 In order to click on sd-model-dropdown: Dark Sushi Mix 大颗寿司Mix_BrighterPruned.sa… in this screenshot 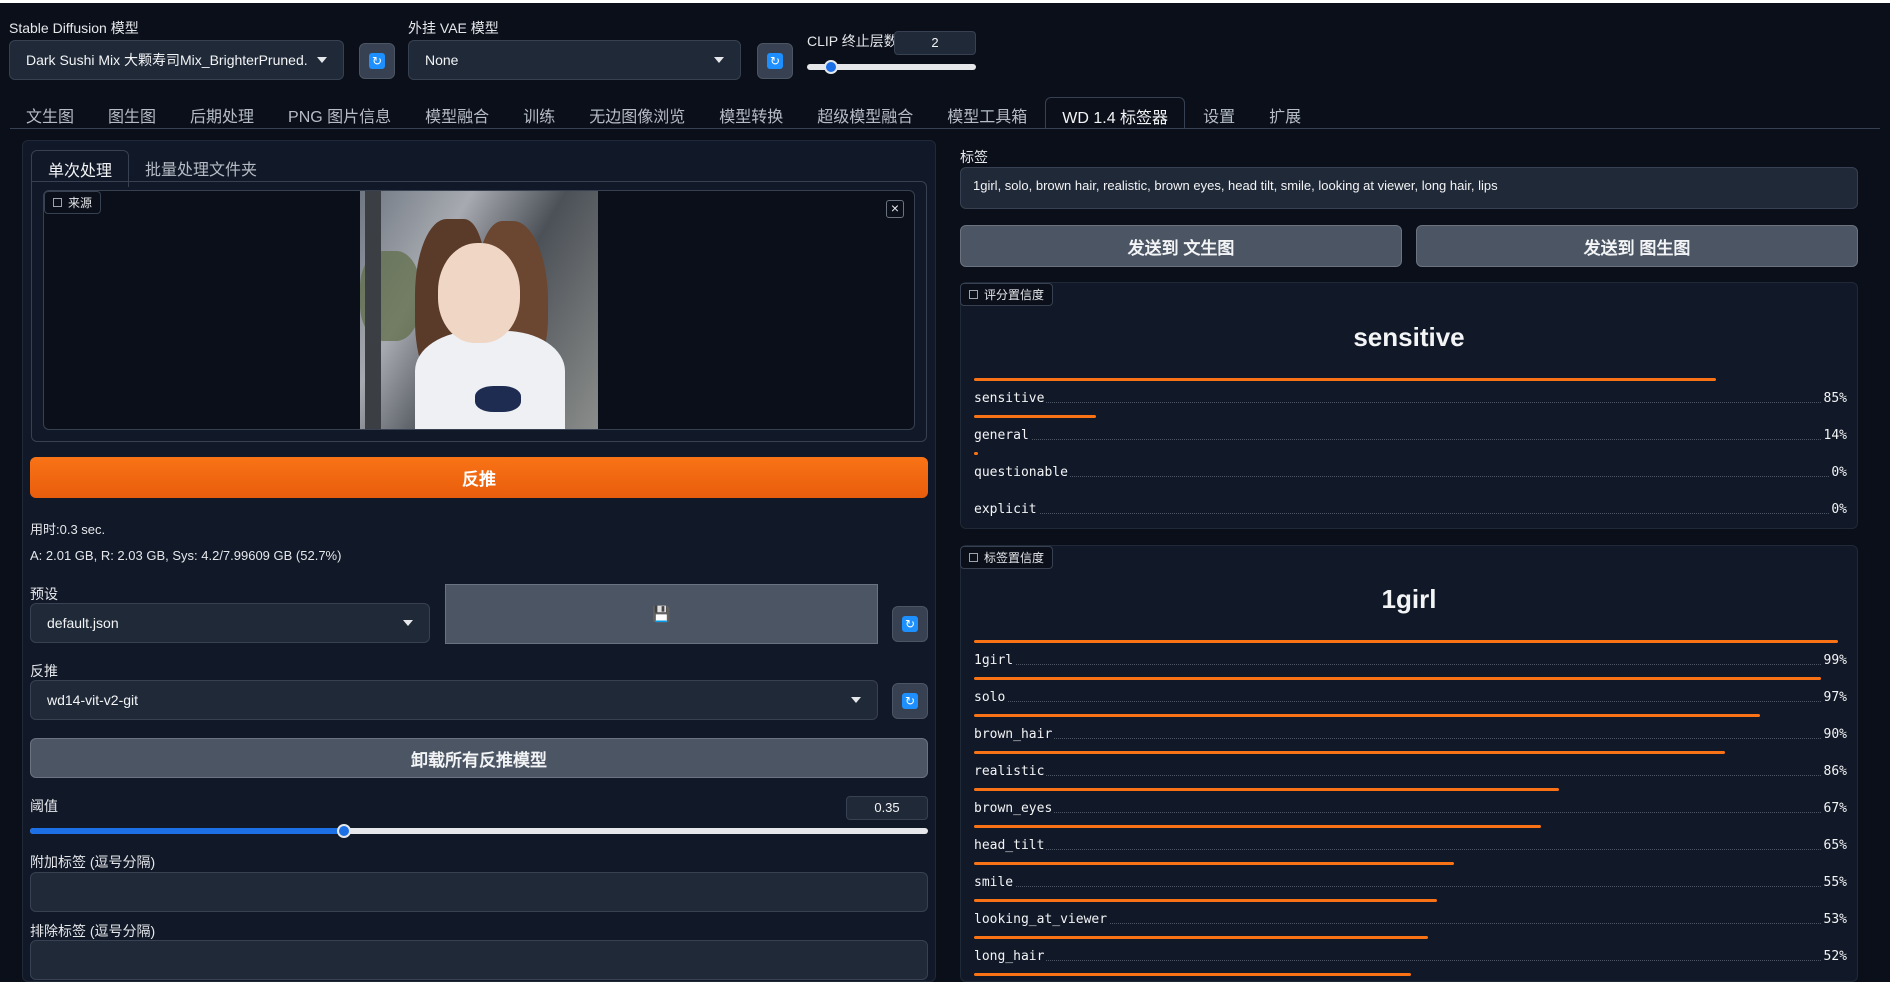, I will do `click(176, 60)`.